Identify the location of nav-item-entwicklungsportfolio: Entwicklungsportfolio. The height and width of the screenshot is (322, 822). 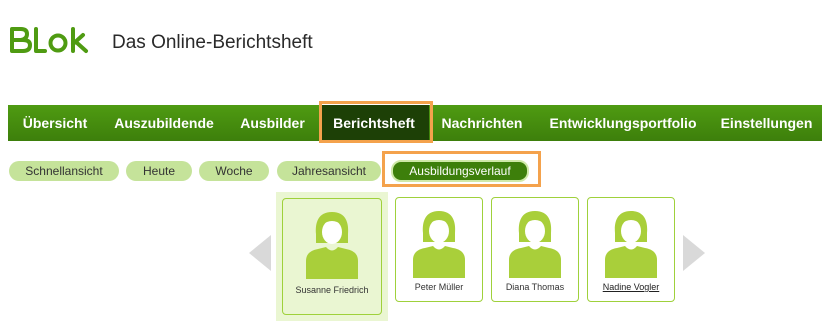
(623, 123).